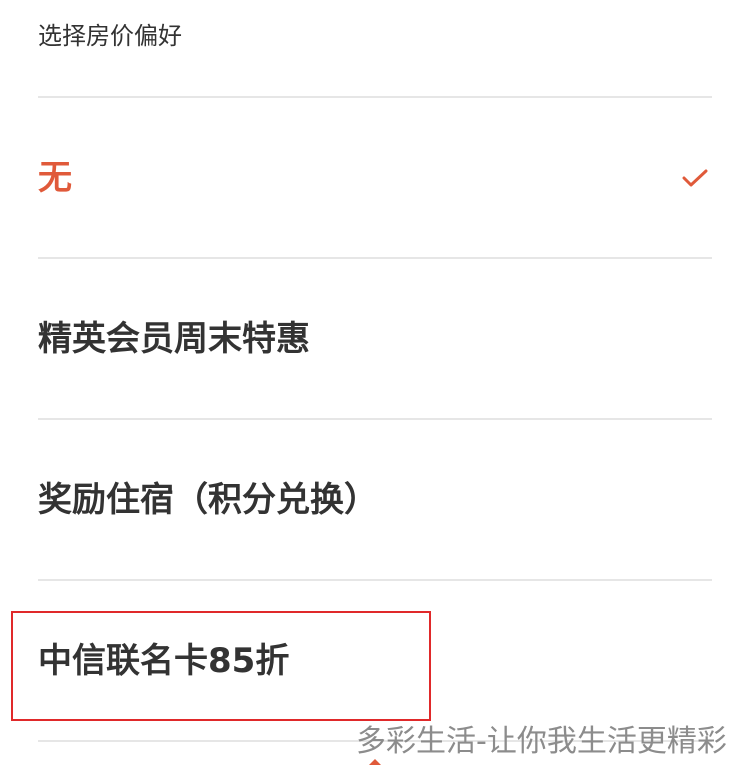 The image size is (750, 765). What do you see at coordinates (174, 338) in the screenshot?
I see `option-label: 精英会员周末特惠` at bounding box center [174, 338].